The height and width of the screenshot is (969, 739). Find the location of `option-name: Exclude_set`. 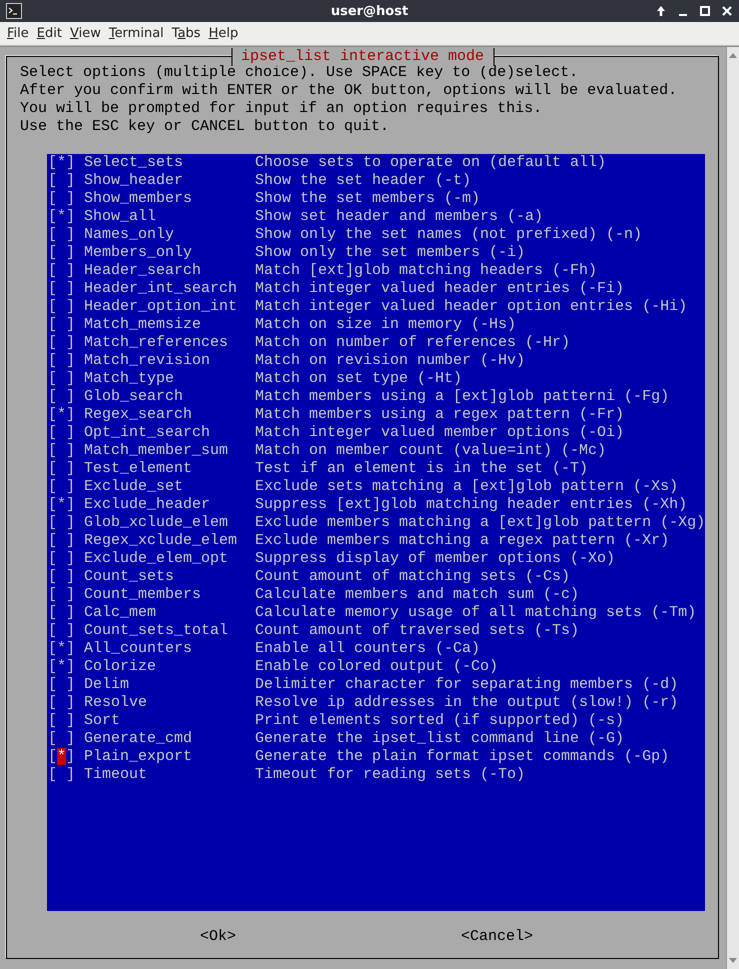

option-name: Exclude_set is located at coordinates (169, 487).